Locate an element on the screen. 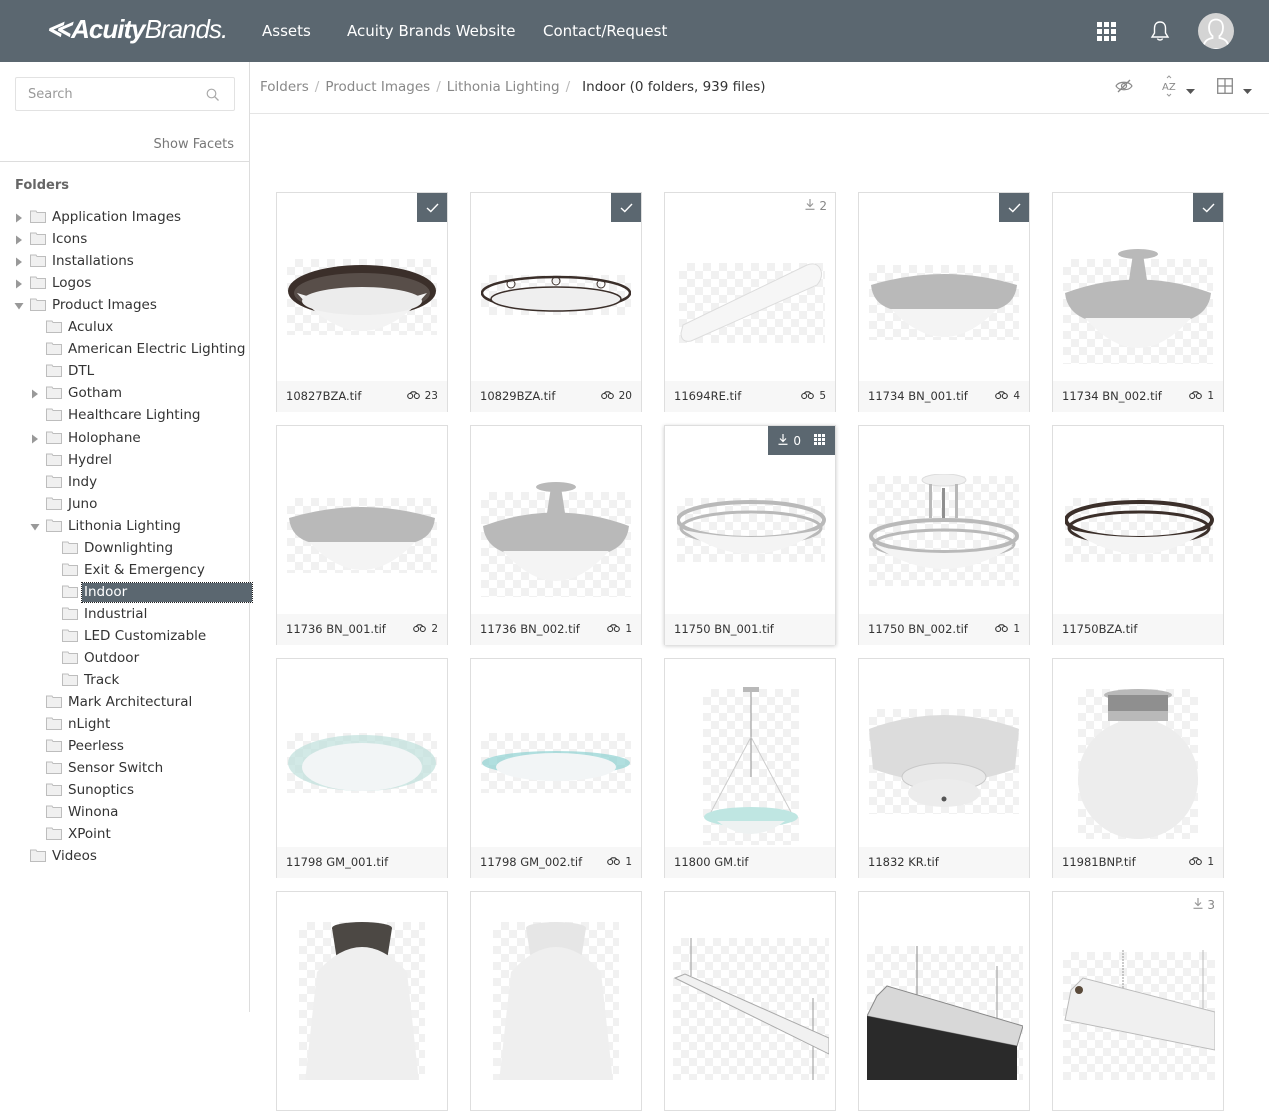 This screenshot has width=1269, height=1111. asset-filename: 11734 BN_001.tif is located at coordinates (918, 396).